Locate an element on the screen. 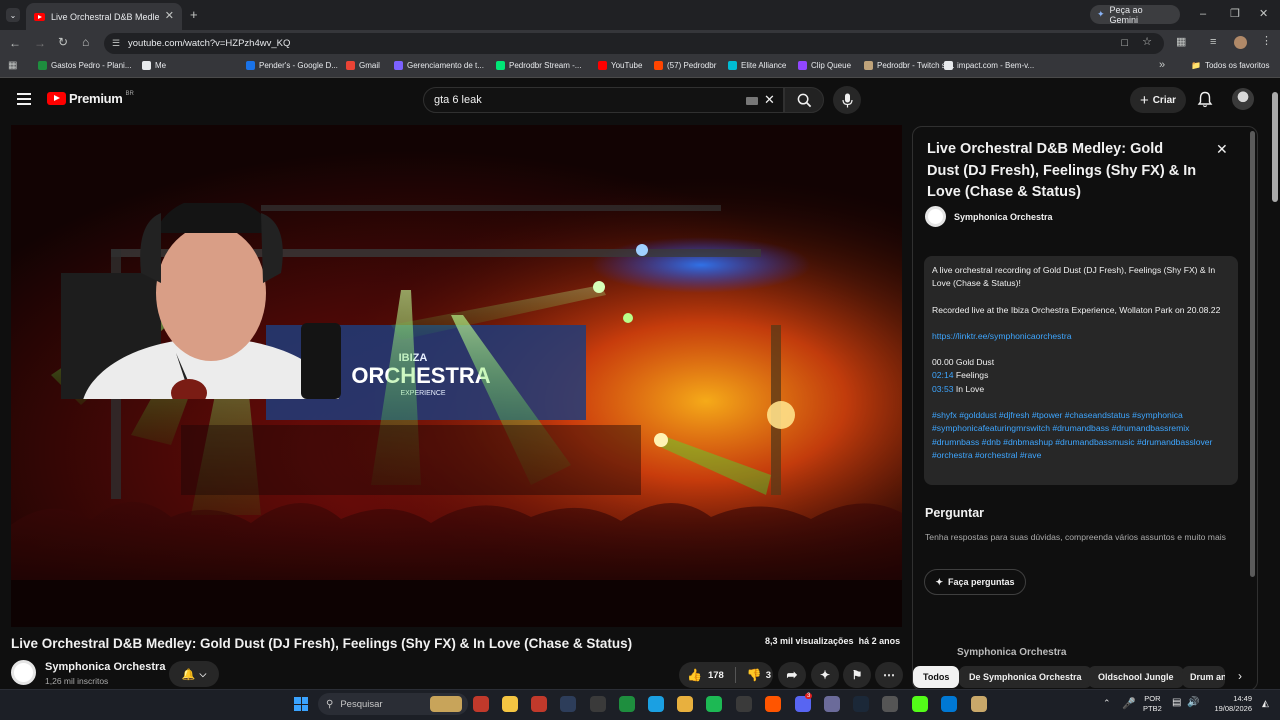  chip-from-channel: De Symphonica Orchestra is located at coordinates (1025, 677).